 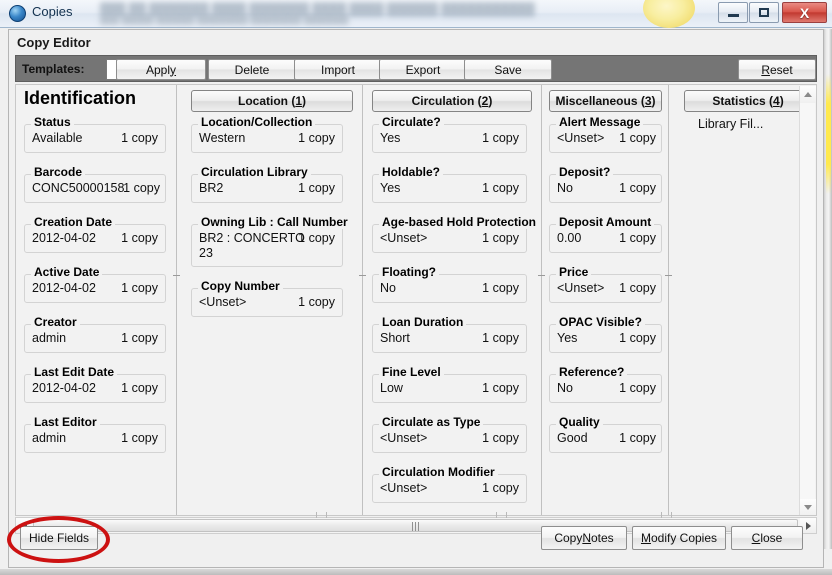 I want to click on field-quality: Quality Good 1 copy, so click(x=605, y=434).